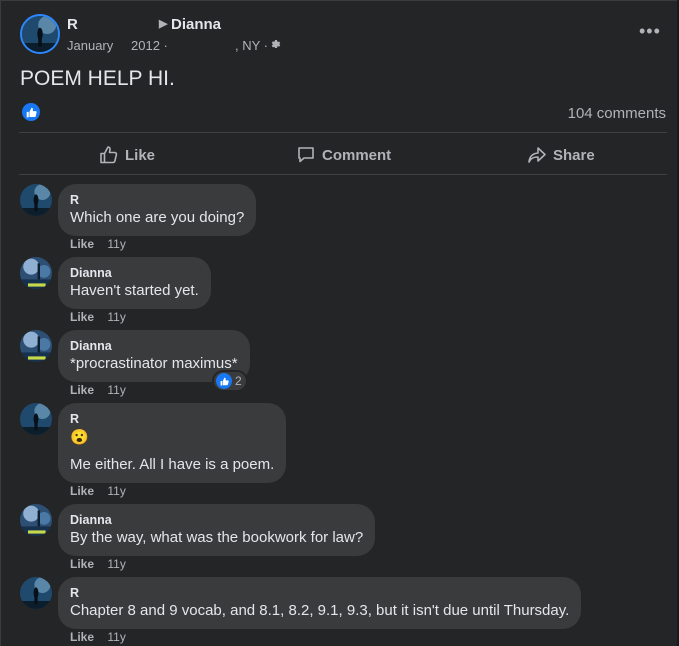  What do you see at coordinates (79, 437) in the screenshot?
I see `surprised-emoji-icon: 😮` at bounding box center [79, 437].